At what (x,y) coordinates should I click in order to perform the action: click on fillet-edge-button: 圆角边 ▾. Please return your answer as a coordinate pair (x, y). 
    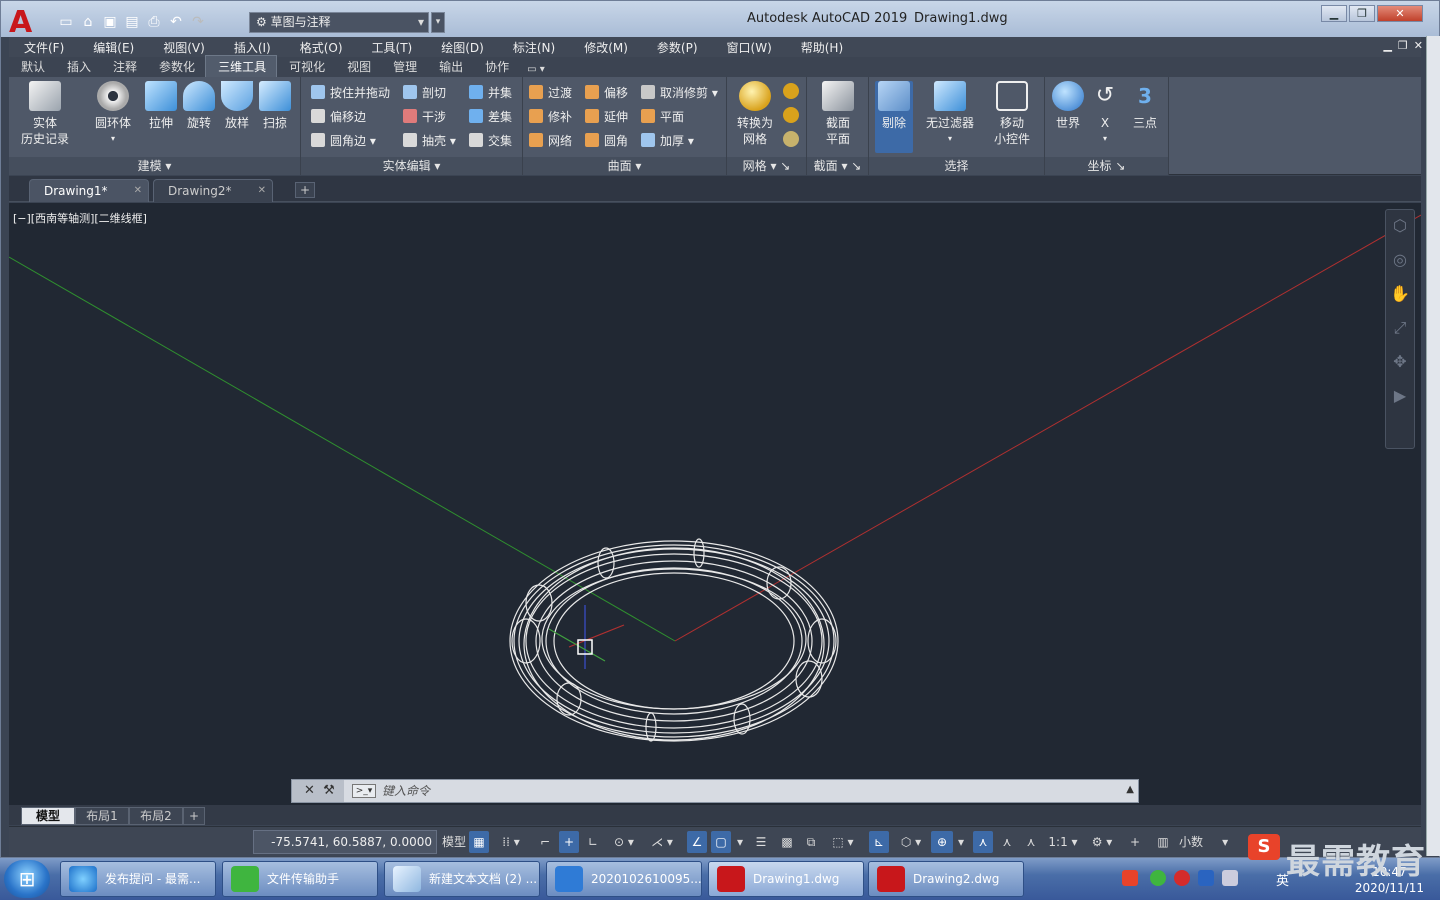
    Looking at the image, I should click on (343, 141).